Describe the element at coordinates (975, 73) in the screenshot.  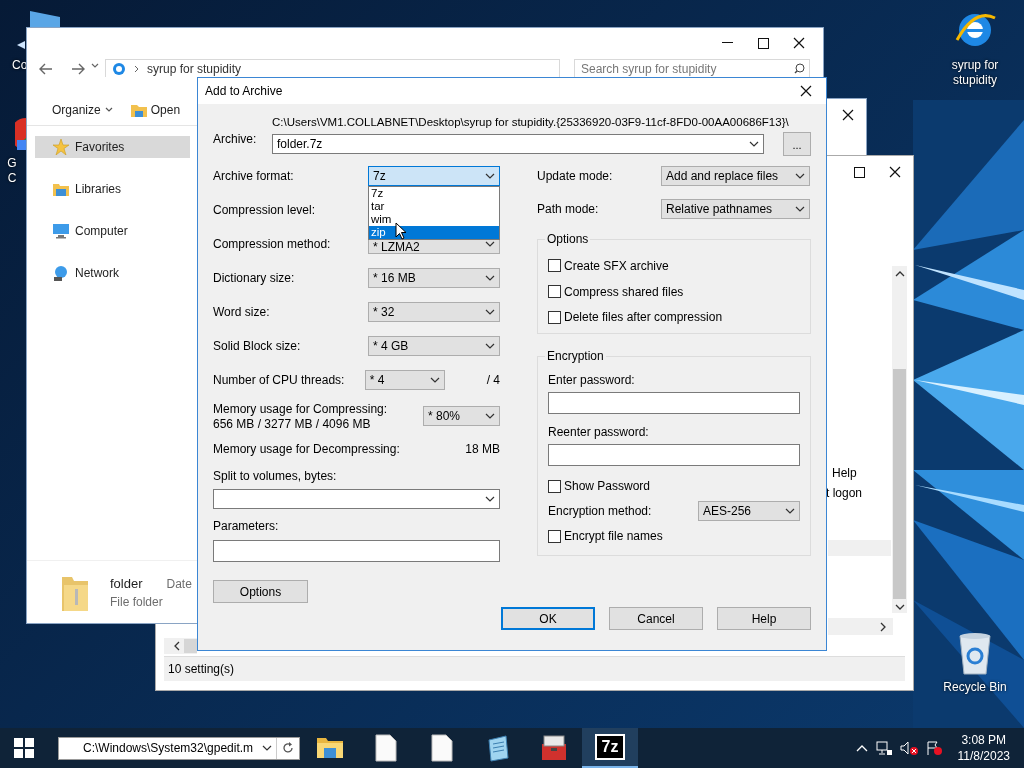
I see `desktop-icon-label: syrup for stupidity` at that location.